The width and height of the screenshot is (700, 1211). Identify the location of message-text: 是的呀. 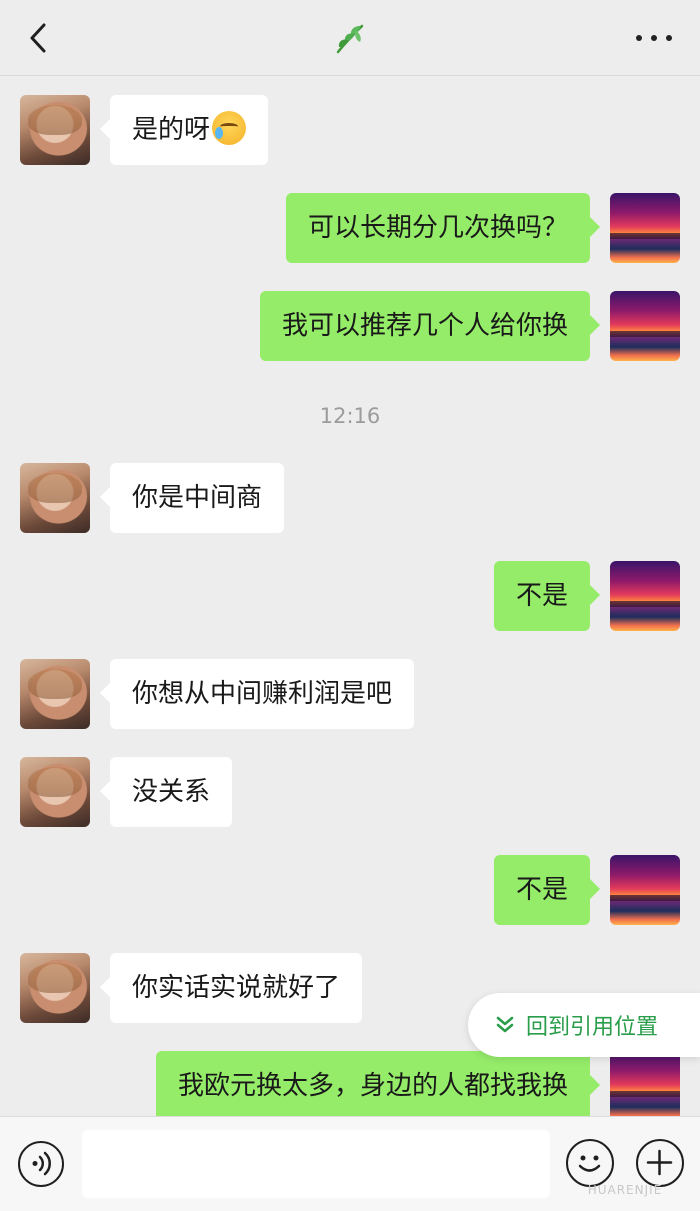
(171, 130).